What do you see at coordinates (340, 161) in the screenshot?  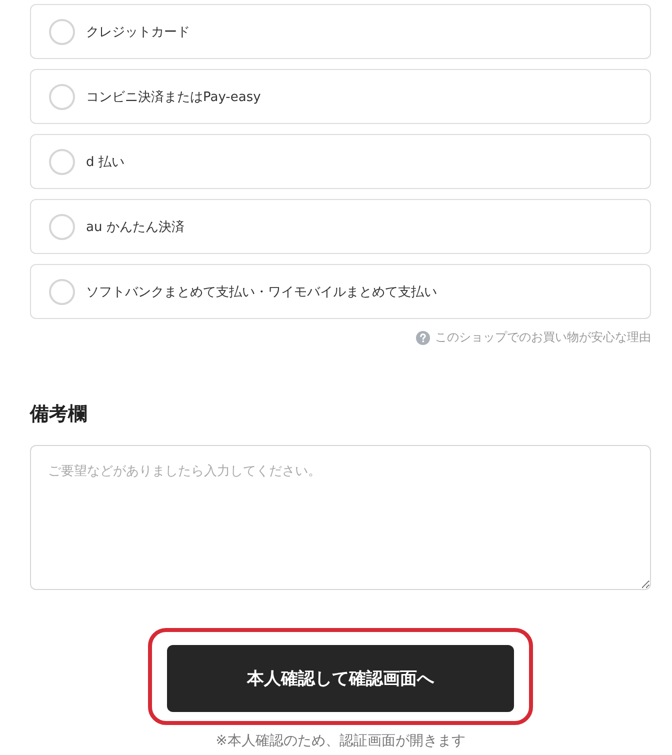 I see `payment-option: d 払い` at bounding box center [340, 161].